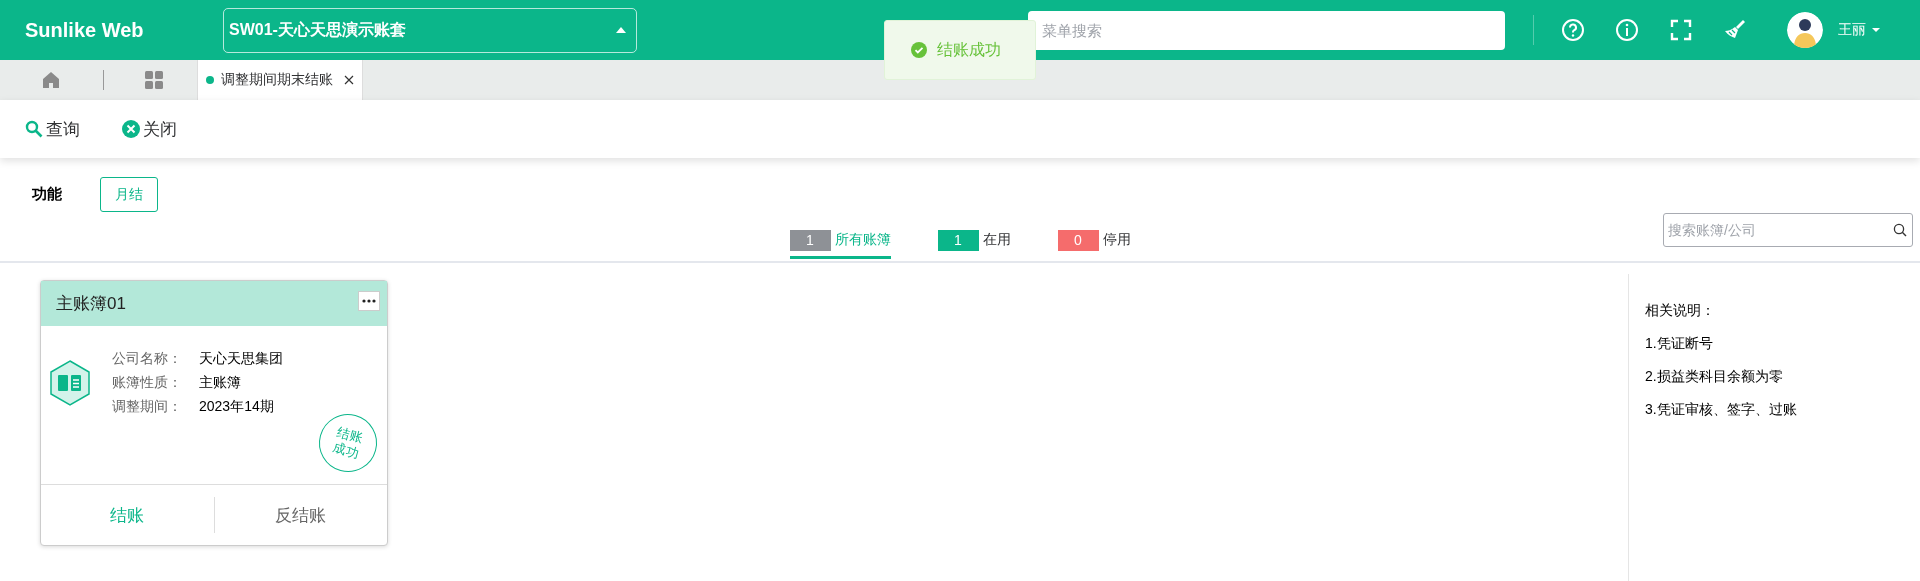  Describe the element at coordinates (1266, 30) in the screenshot. I see `menu-search-field: 菜单搜索` at that location.